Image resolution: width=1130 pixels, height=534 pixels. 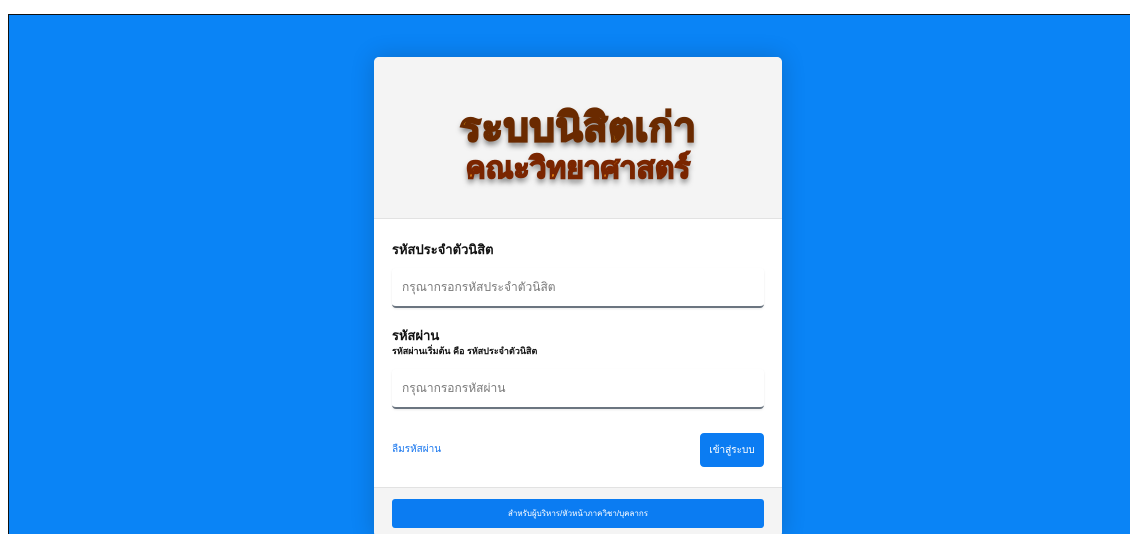 What do you see at coordinates (465, 351) in the screenshot?
I see `password-hint: รหัสผ่านเริ่มต้น คือ รหัสประจำตัวนิสิต` at bounding box center [465, 351].